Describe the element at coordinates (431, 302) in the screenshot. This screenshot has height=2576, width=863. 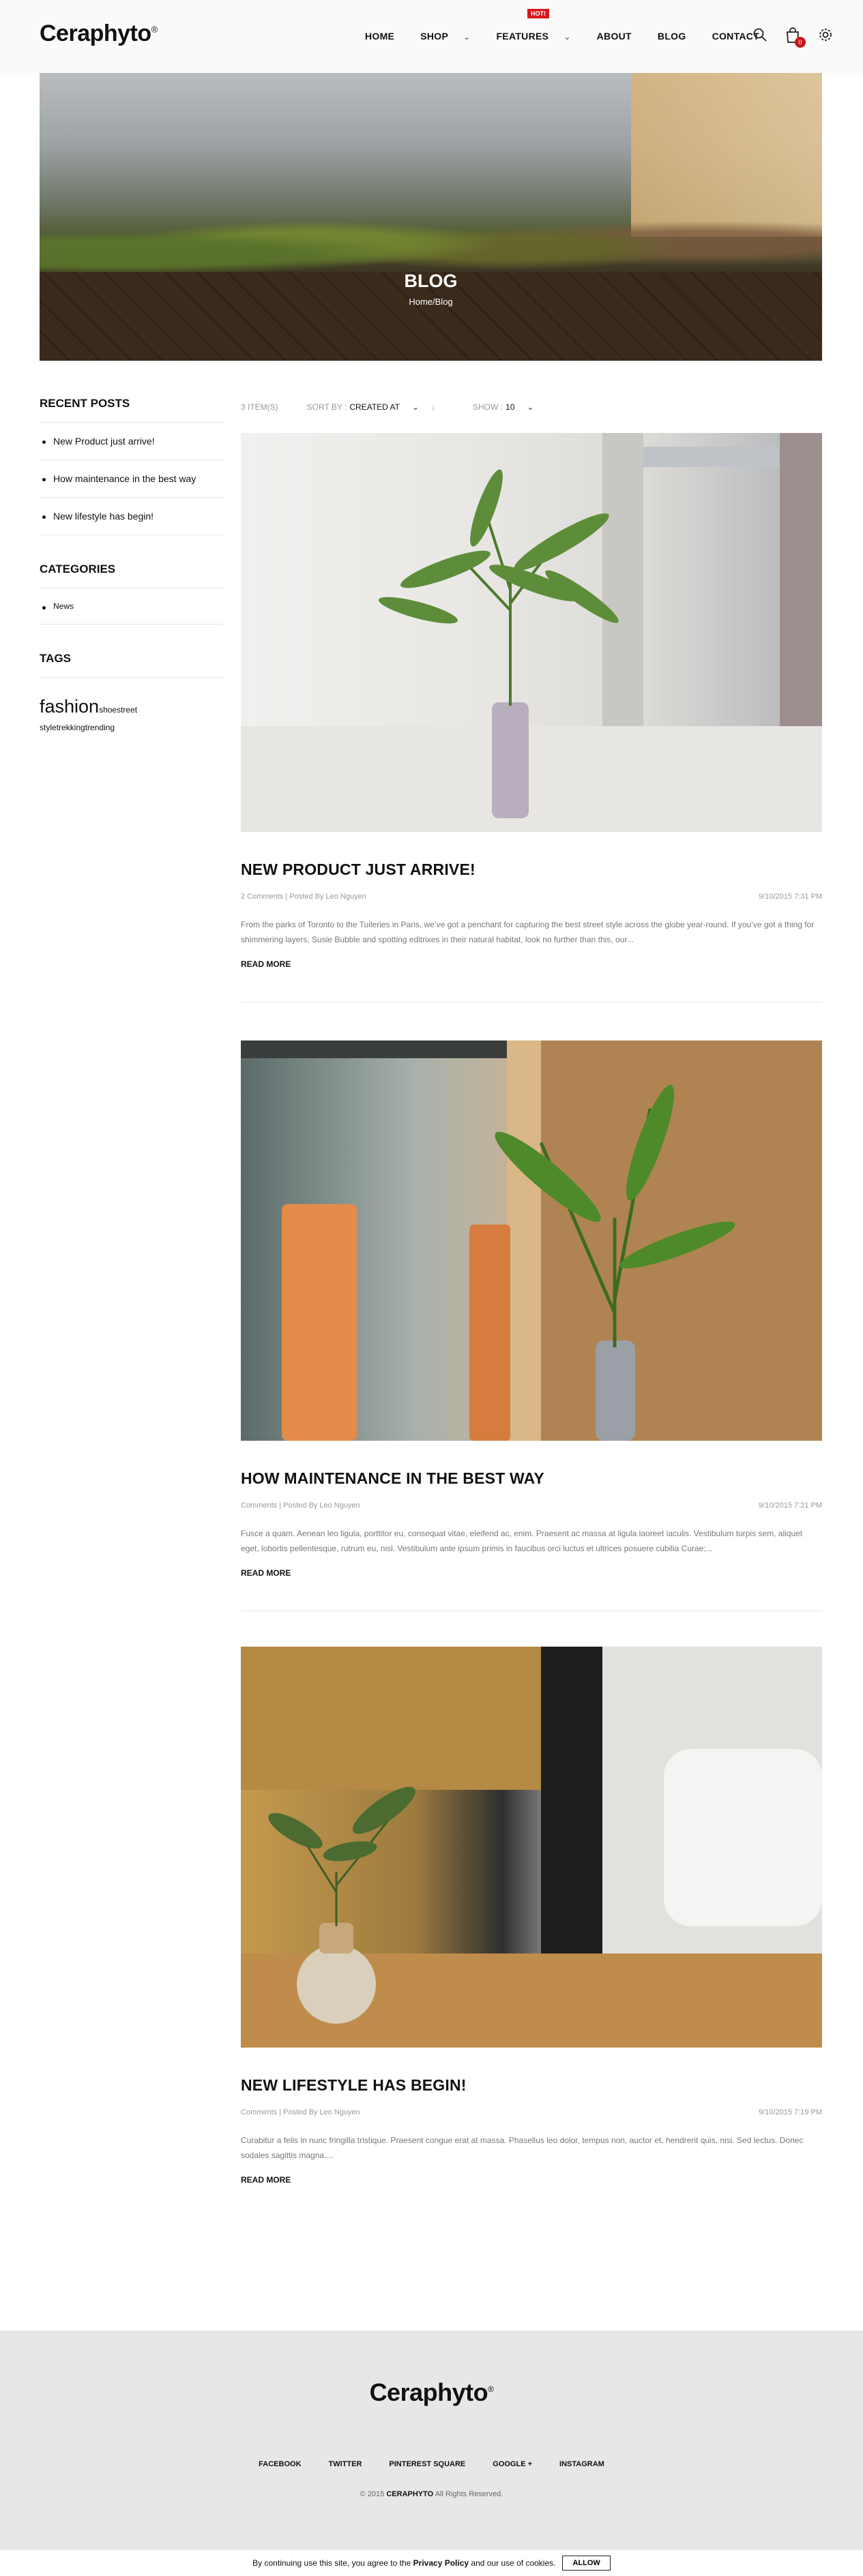
I see `breadcrumb: Home/Blog` at that location.